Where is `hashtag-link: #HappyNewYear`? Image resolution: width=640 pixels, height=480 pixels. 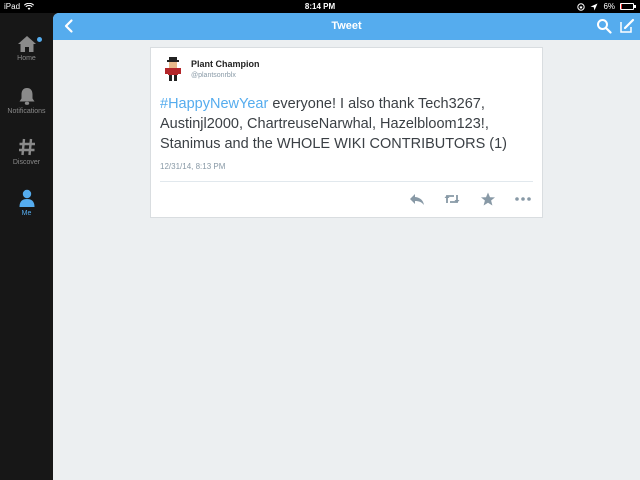 hashtag-link: #HappyNewYear is located at coordinates (214, 104).